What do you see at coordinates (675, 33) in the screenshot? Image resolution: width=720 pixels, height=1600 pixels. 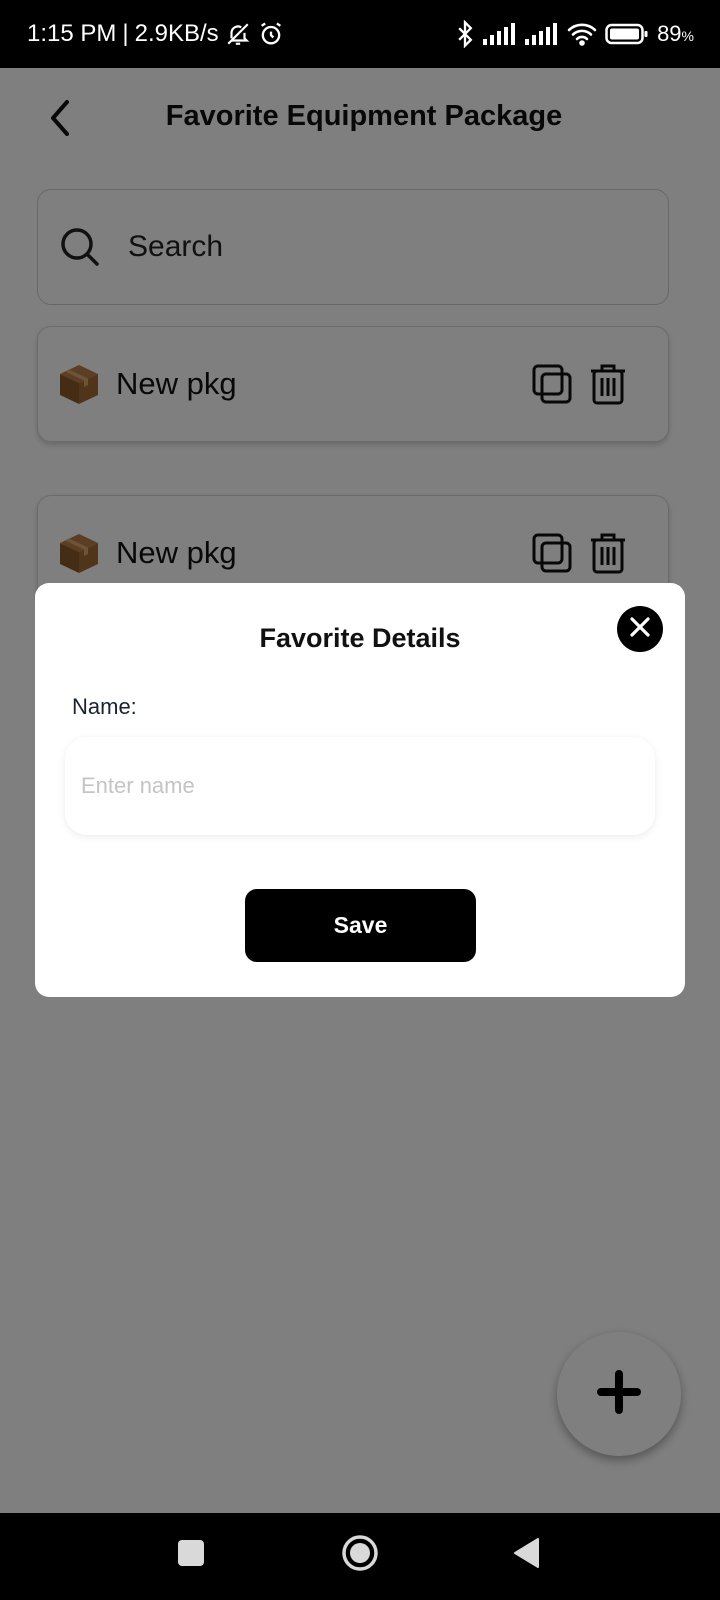 I see `battery-level: 89%` at bounding box center [675, 33].